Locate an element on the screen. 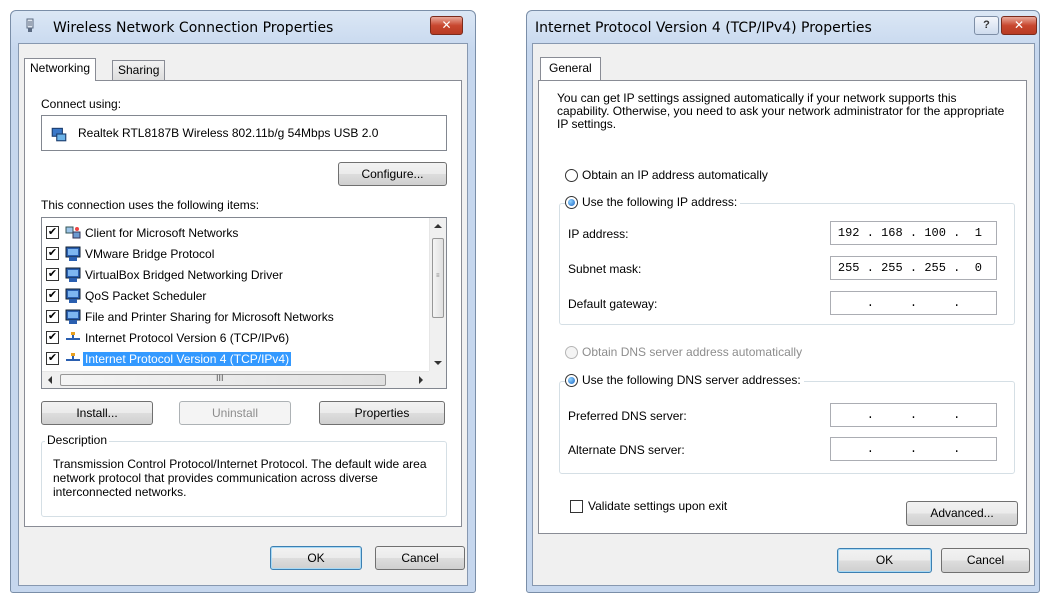  ip-address-field: 192. 168. 100. 1 is located at coordinates (913, 233).